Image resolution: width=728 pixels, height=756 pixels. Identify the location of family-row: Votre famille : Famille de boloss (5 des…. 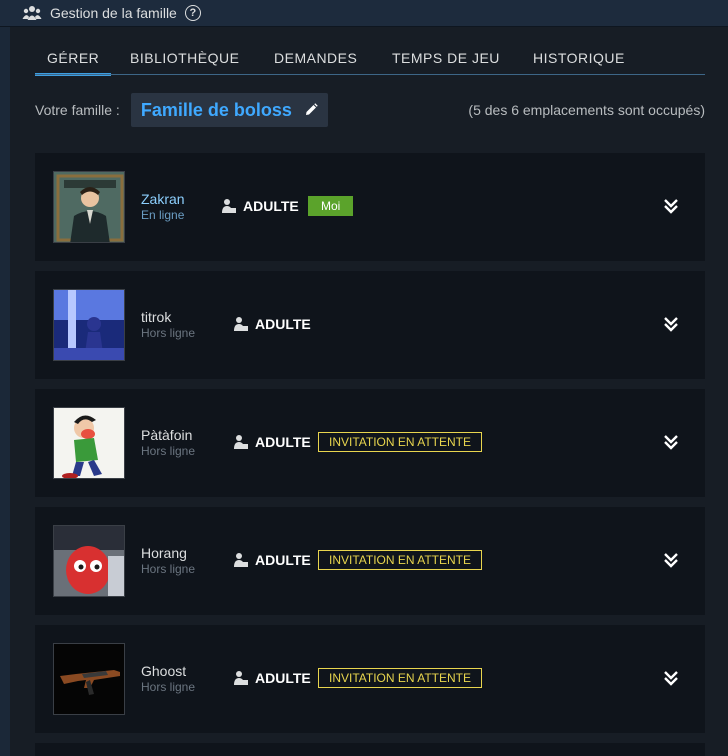
(370, 110).